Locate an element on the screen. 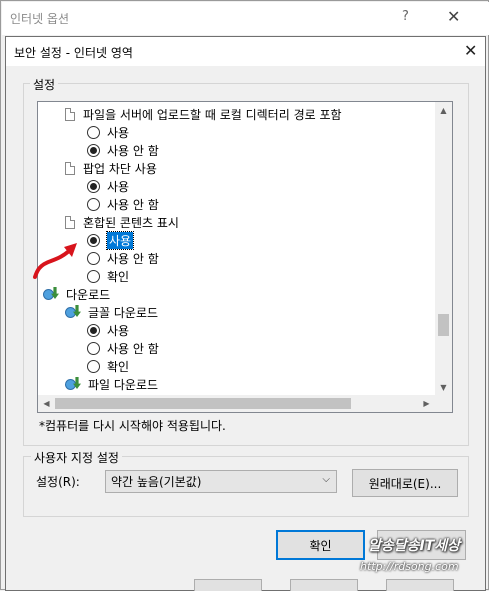 This screenshot has width=489, height=591. reset-level-select: 약간 높음(기본값) ⌵ is located at coordinates (221, 481).